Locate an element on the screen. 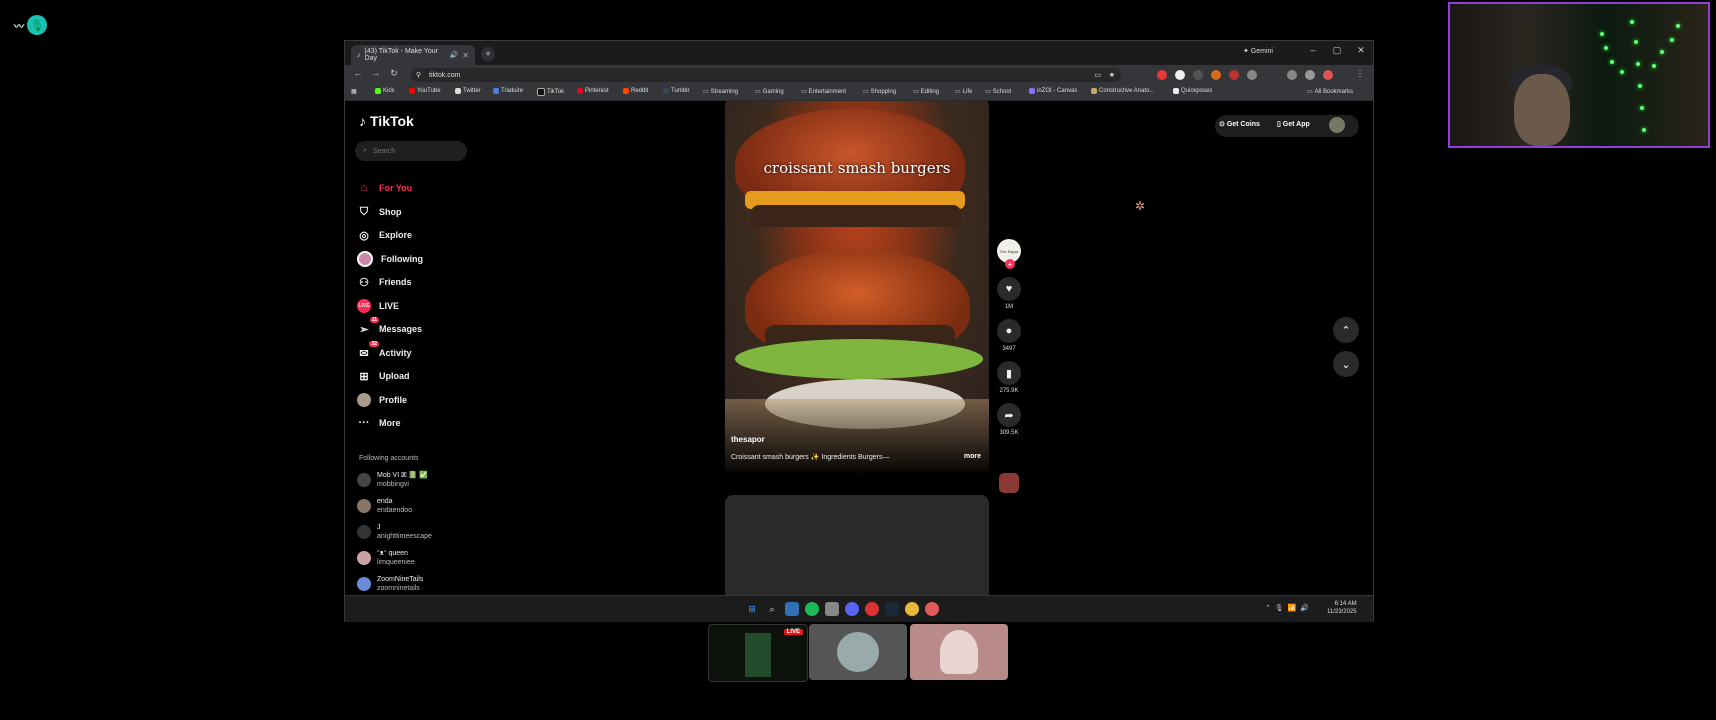  bookmark-pinterest: Pinterest is located at coordinates (593, 91).